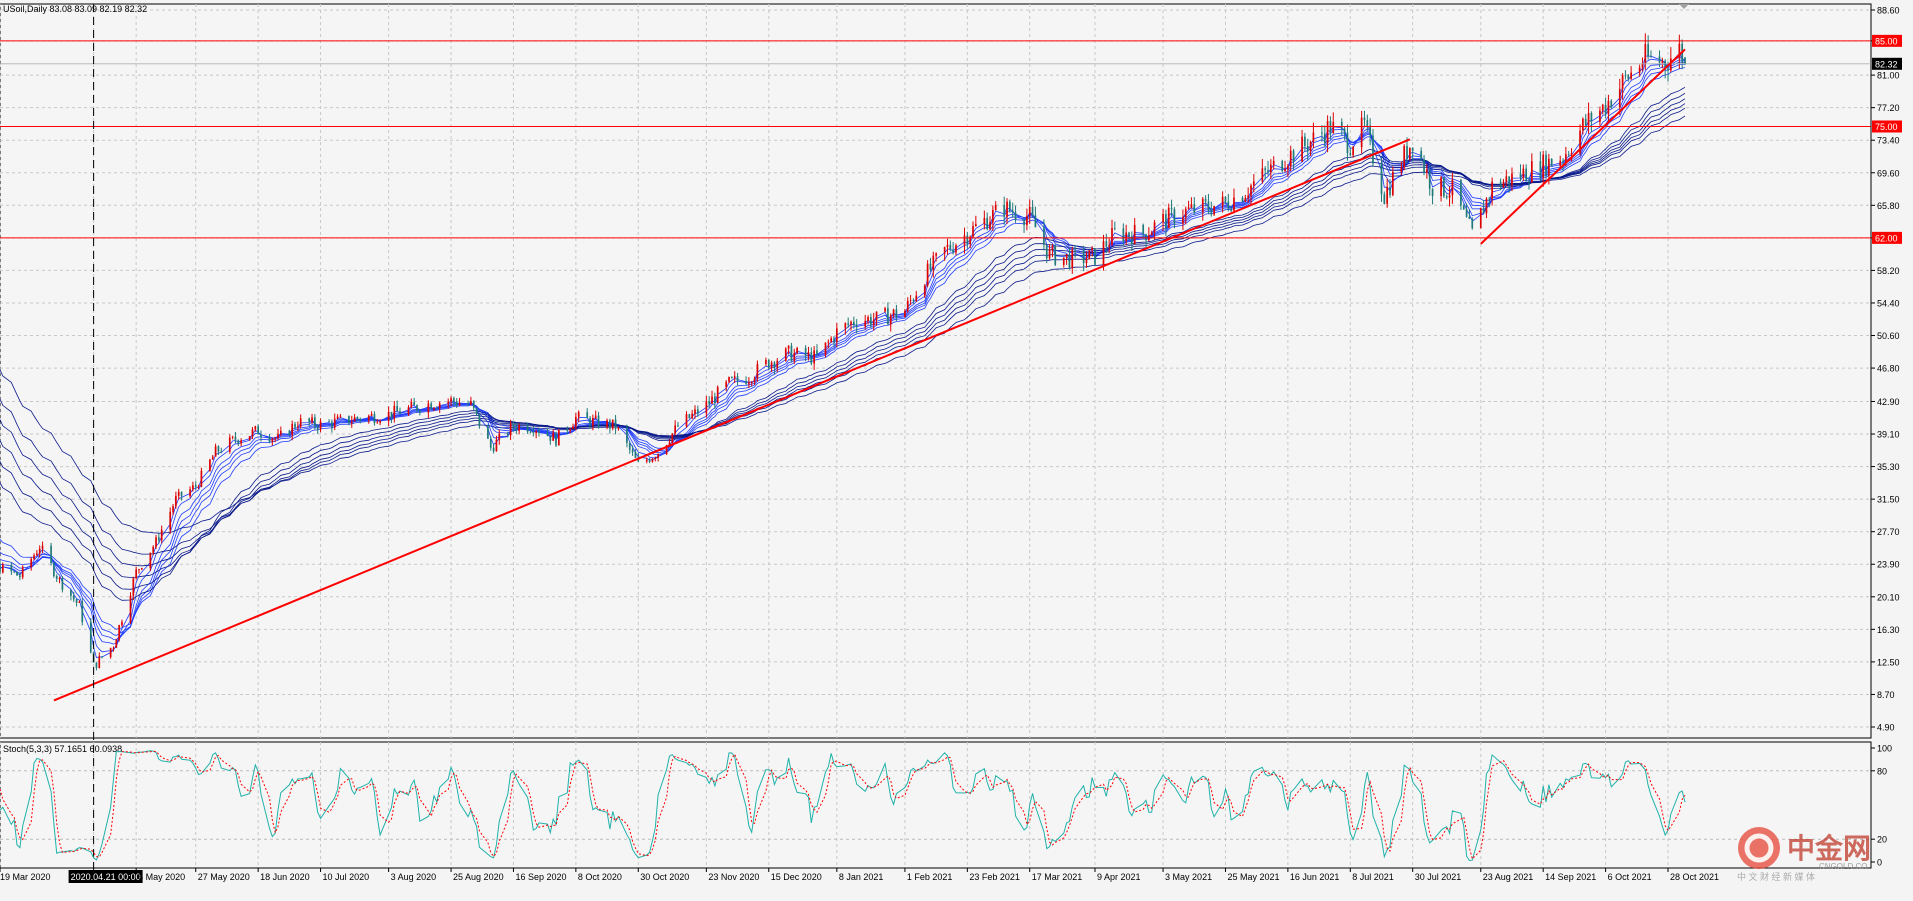  I want to click on stoch-title: Stoch(5,3,3) 57.1651 60.0938, so click(62, 749).